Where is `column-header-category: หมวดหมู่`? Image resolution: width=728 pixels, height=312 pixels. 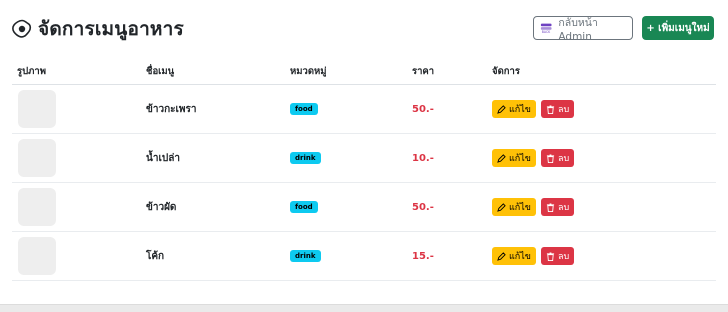
column-header-category: หมวดหมู่ is located at coordinates (351, 72).